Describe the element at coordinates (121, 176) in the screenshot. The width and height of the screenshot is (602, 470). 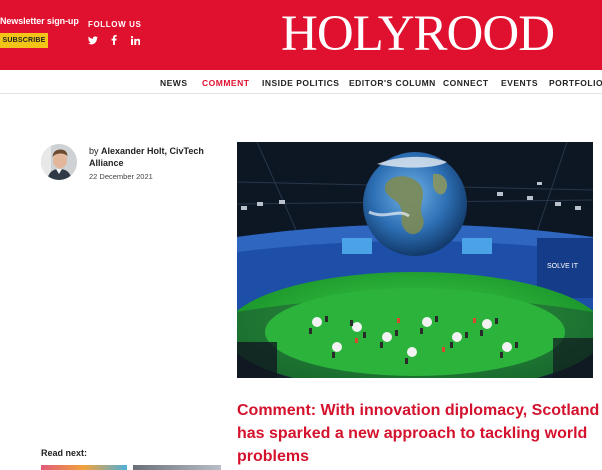
I see `publish-date: 22 December 2021` at that location.